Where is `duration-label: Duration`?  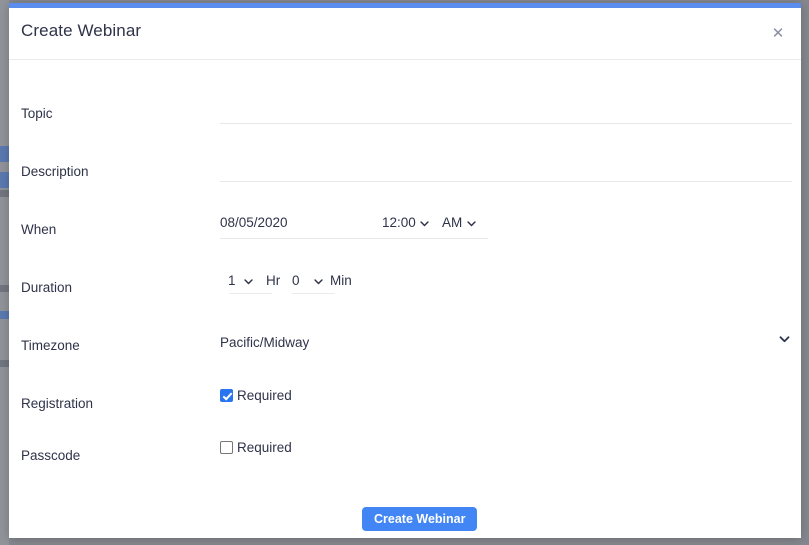 duration-label: Duration is located at coordinates (47, 287).